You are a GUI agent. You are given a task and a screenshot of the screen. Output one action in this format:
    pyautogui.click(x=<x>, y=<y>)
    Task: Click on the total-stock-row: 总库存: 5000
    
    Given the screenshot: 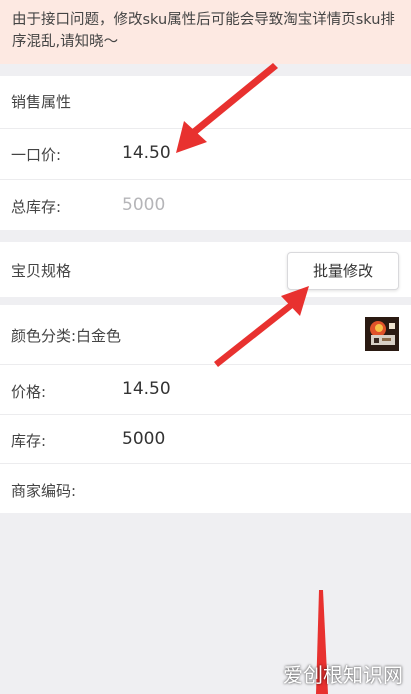 What is the action you would take?
    pyautogui.click(x=205, y=204)
    